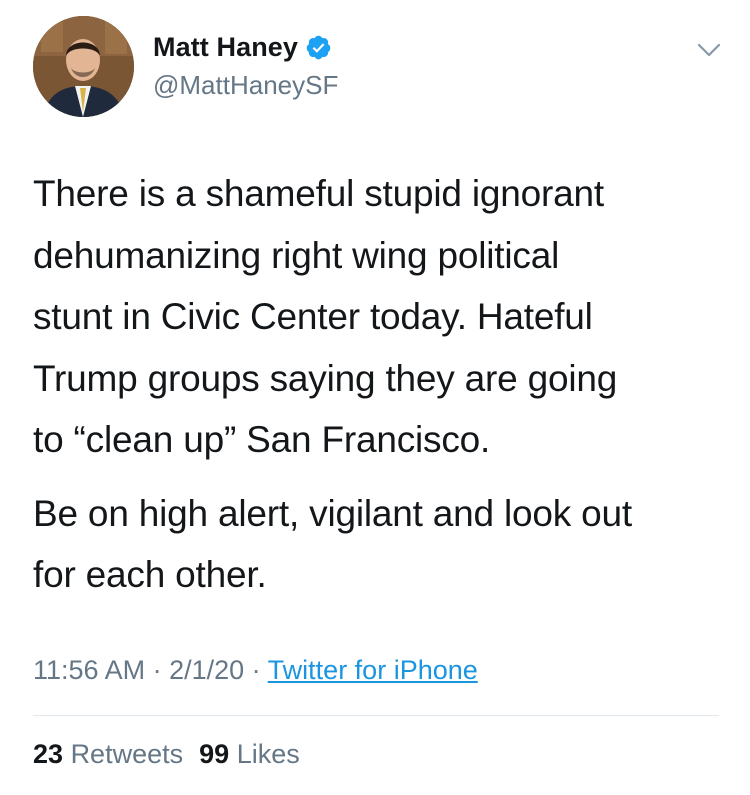  Describe the element at coordinates (268, 754) in the screenshot. I see `likes-label: Likes` at that location.